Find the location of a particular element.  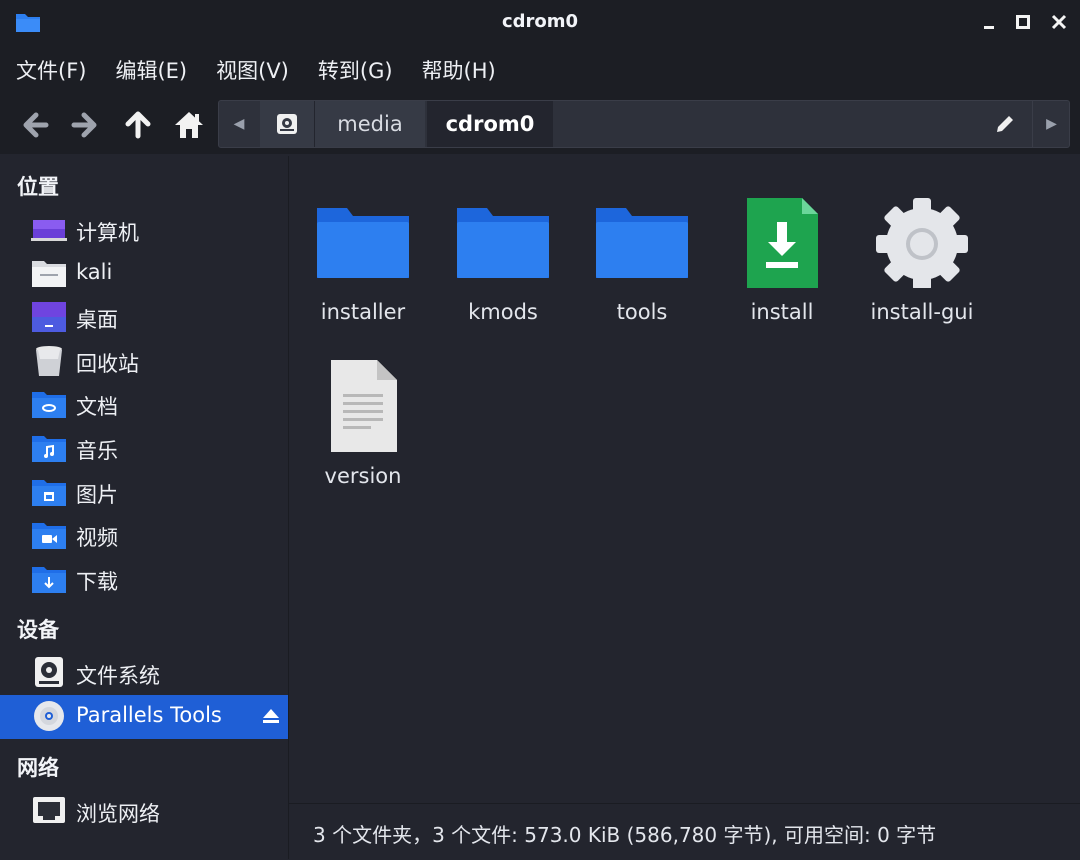

videos-folder-icon is located at coordinates (49, 536).